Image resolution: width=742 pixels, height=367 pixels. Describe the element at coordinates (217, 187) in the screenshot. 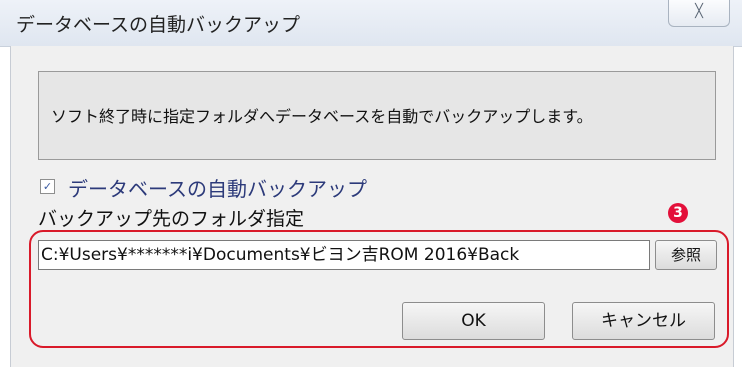

I see `auto-backup-label: データベースの自動バックアップ` at that location.